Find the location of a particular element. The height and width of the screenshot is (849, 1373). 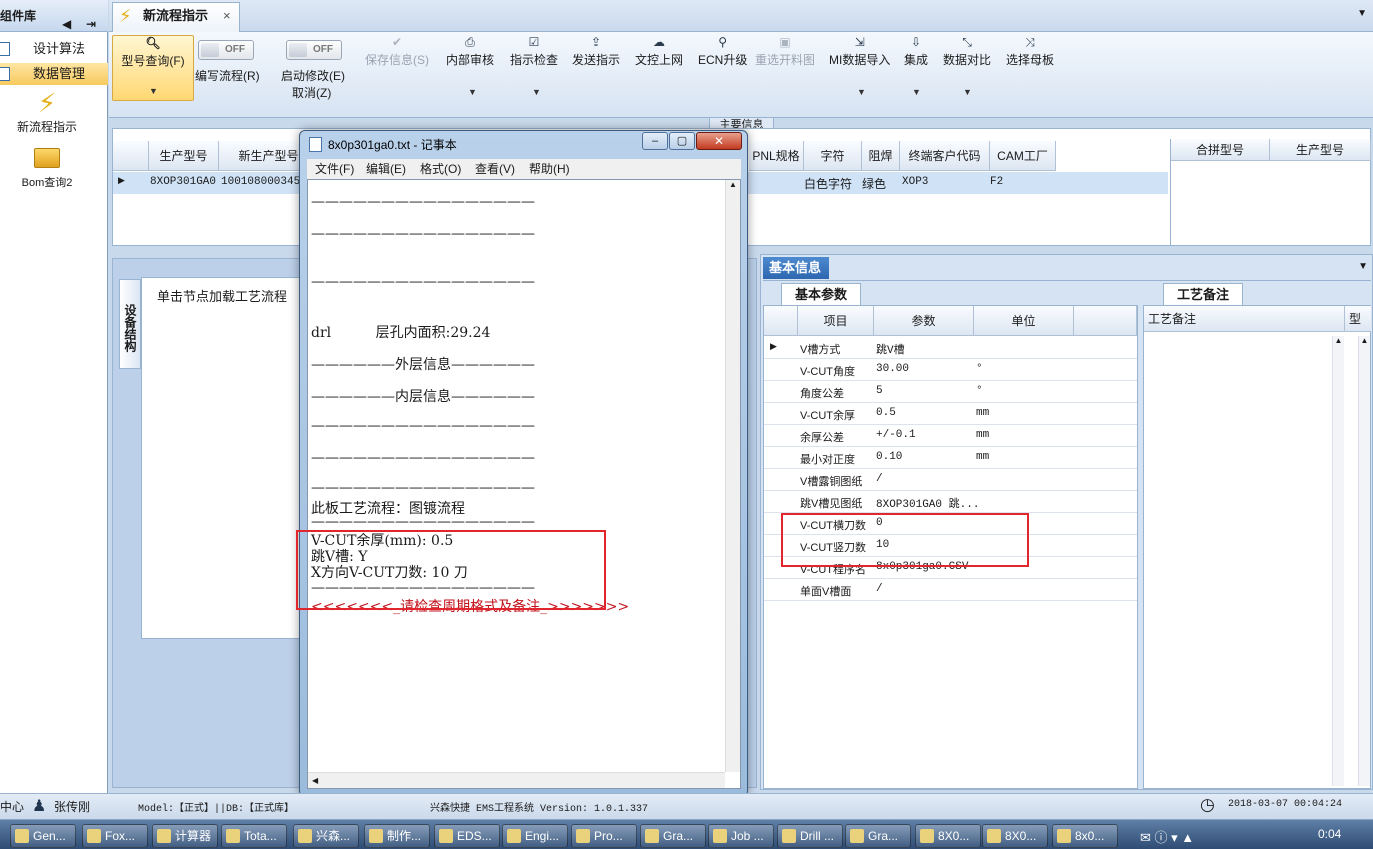

table-row: 余厚公差 +/-0.1 mm is located at coordinates (950, 436).